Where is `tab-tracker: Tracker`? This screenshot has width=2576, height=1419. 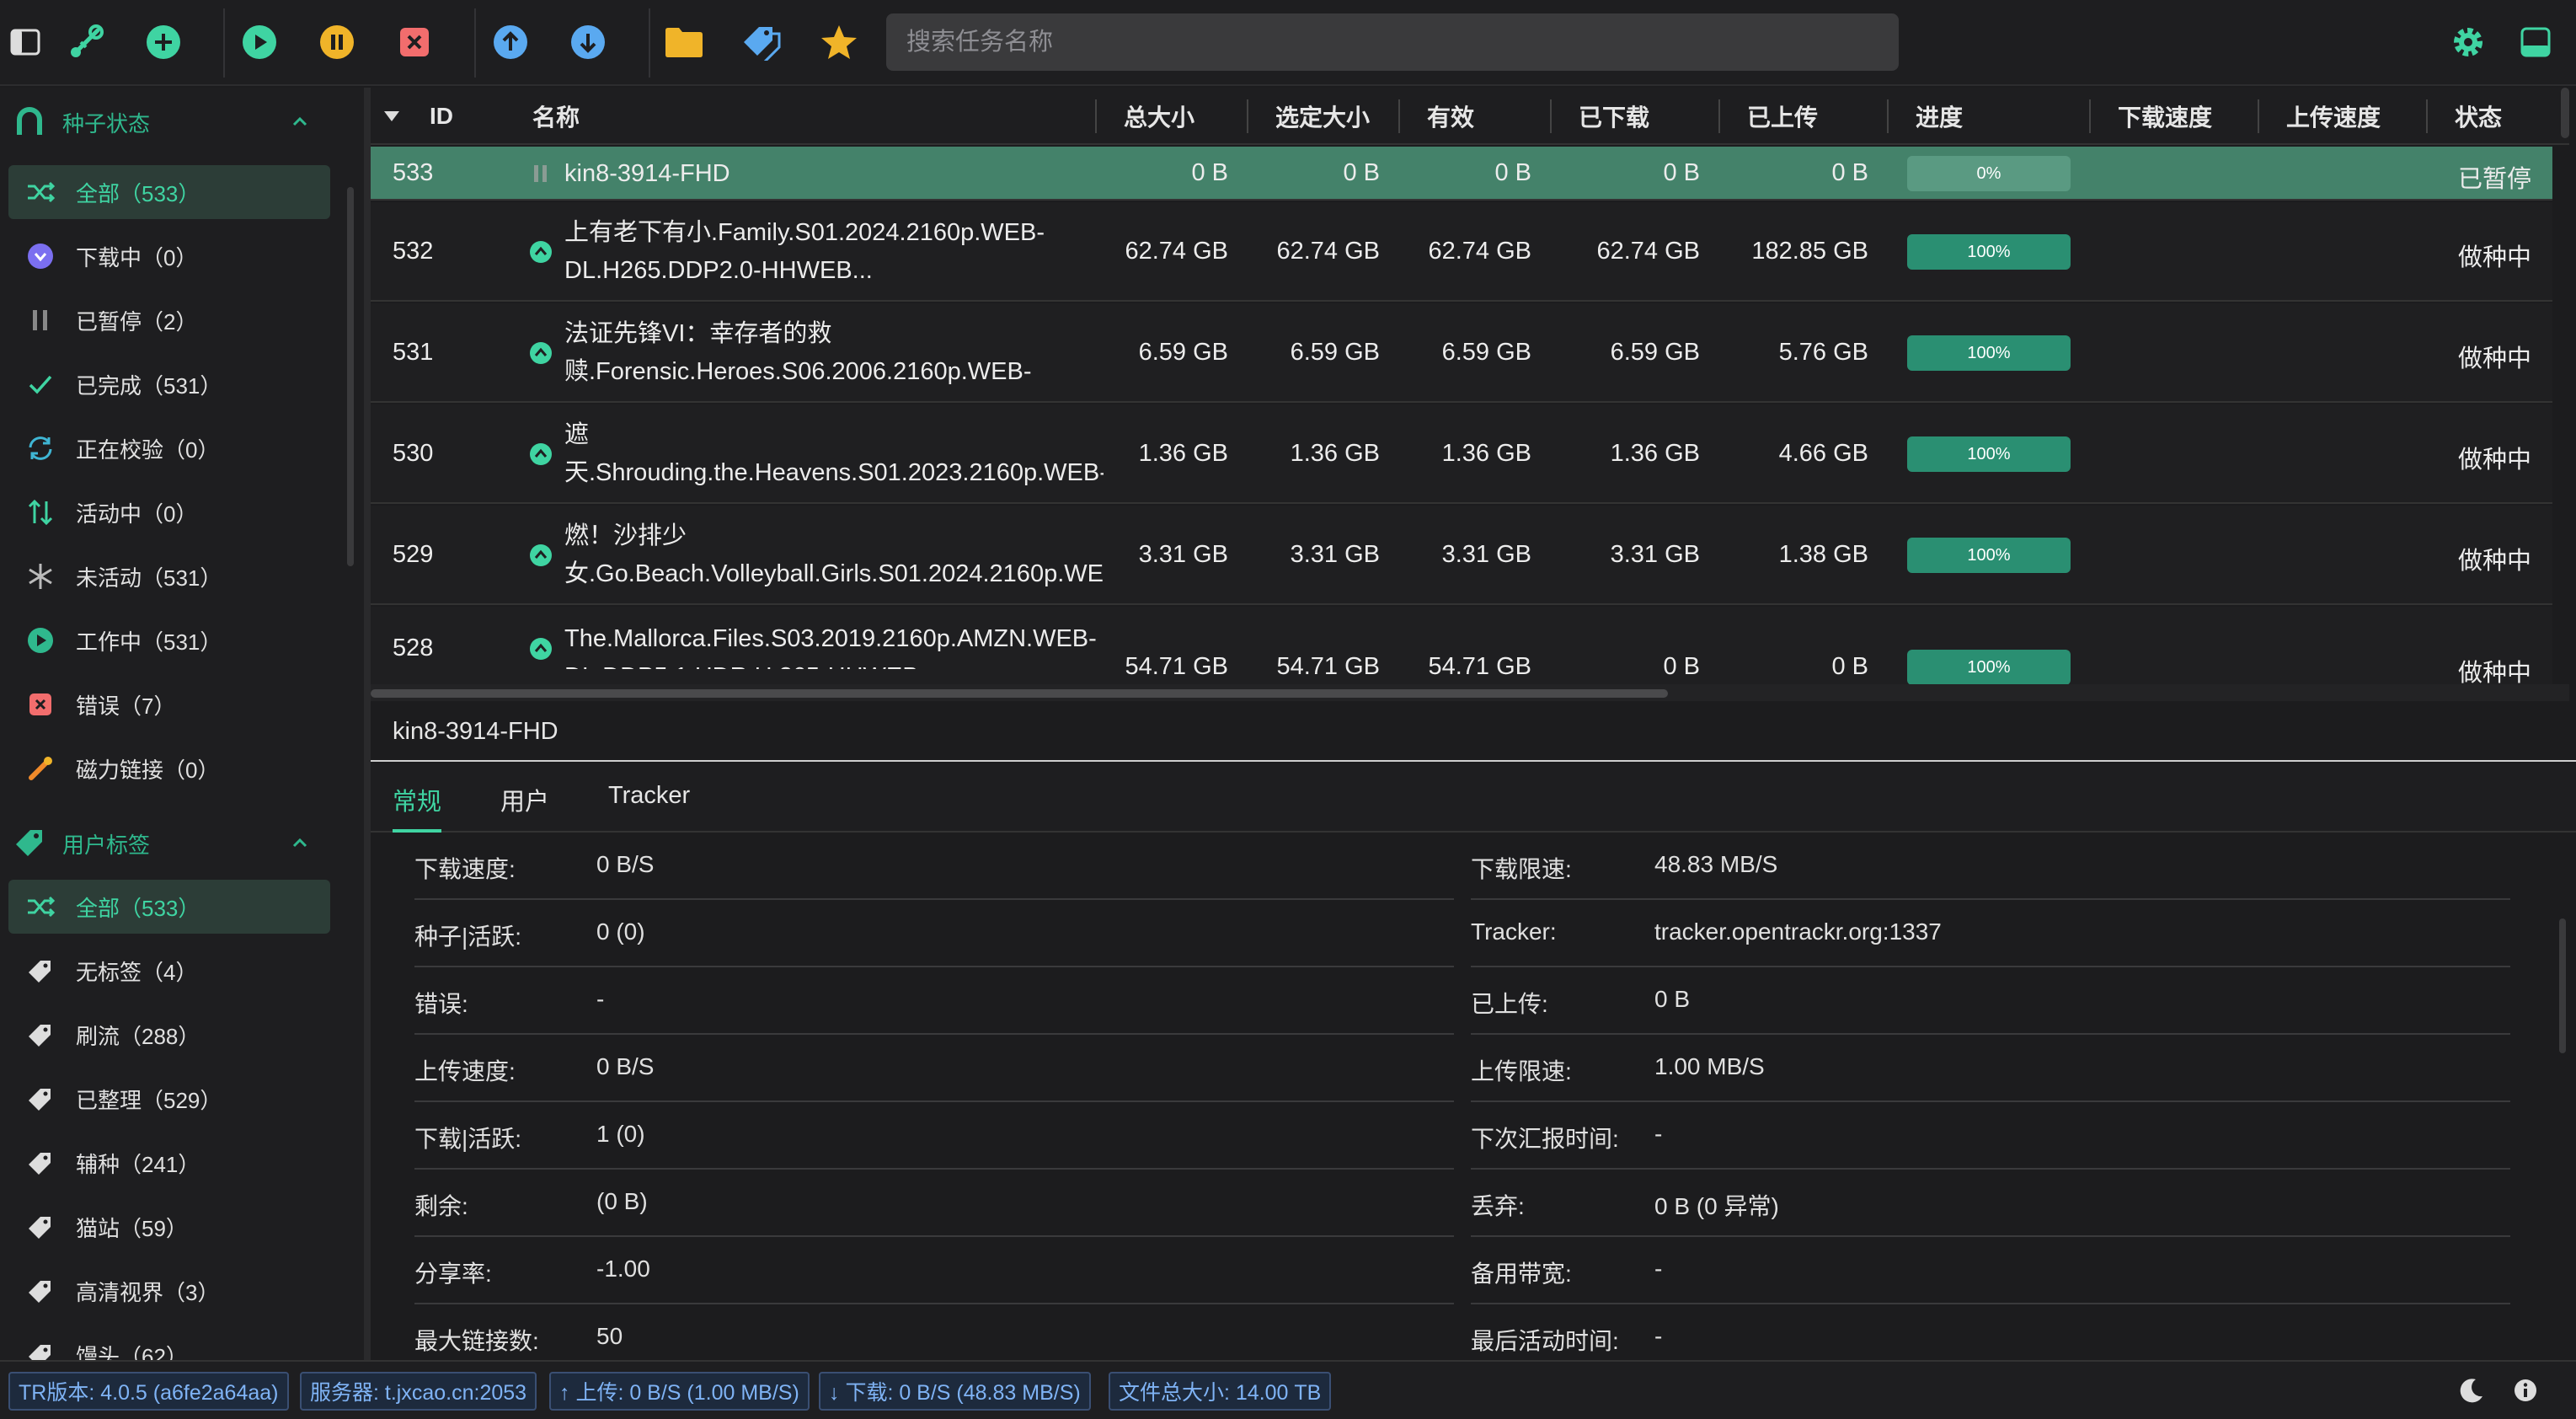 tab-tracker: Tracker is located at coordinates (649, 796).